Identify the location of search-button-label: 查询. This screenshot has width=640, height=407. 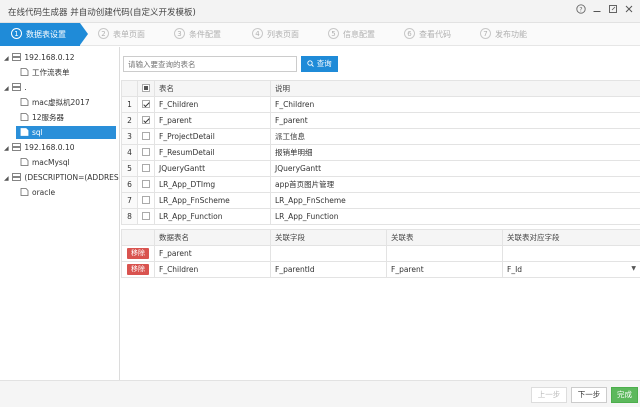
(324, 63).